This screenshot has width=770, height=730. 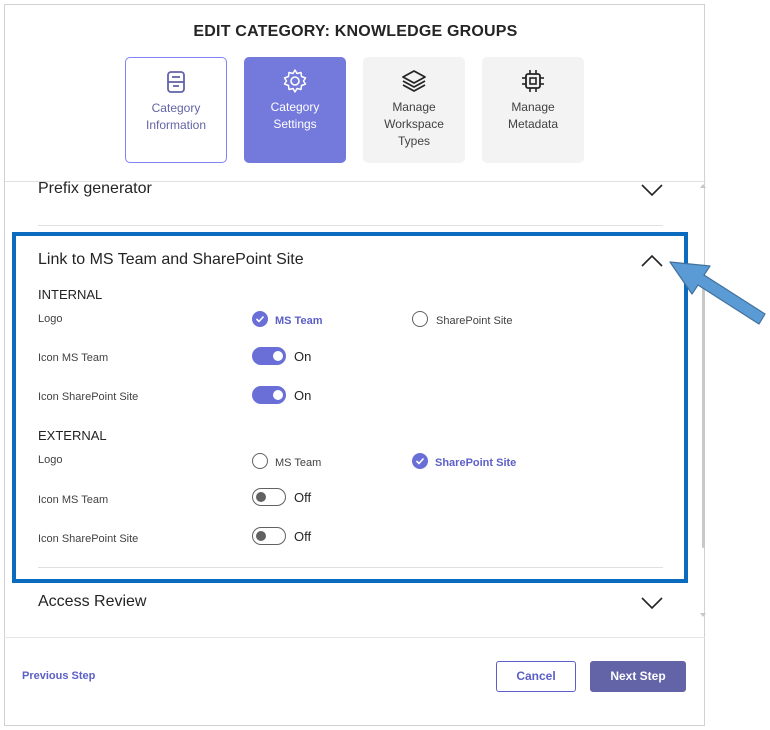 I want to click on dialog-title: EDIT CATEGORY: KNOWLEDGE GROUPS, so click(x=355, y=31).